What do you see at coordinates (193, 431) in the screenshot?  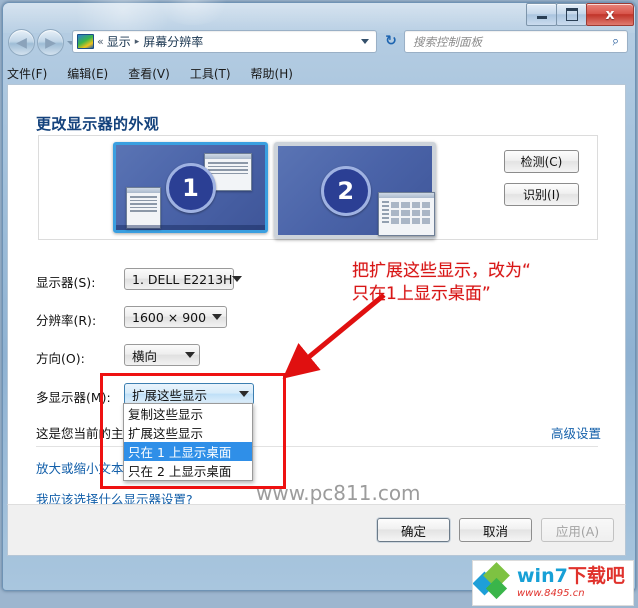 I see `annotation-highlight-box` at bounding box center [193, 431].